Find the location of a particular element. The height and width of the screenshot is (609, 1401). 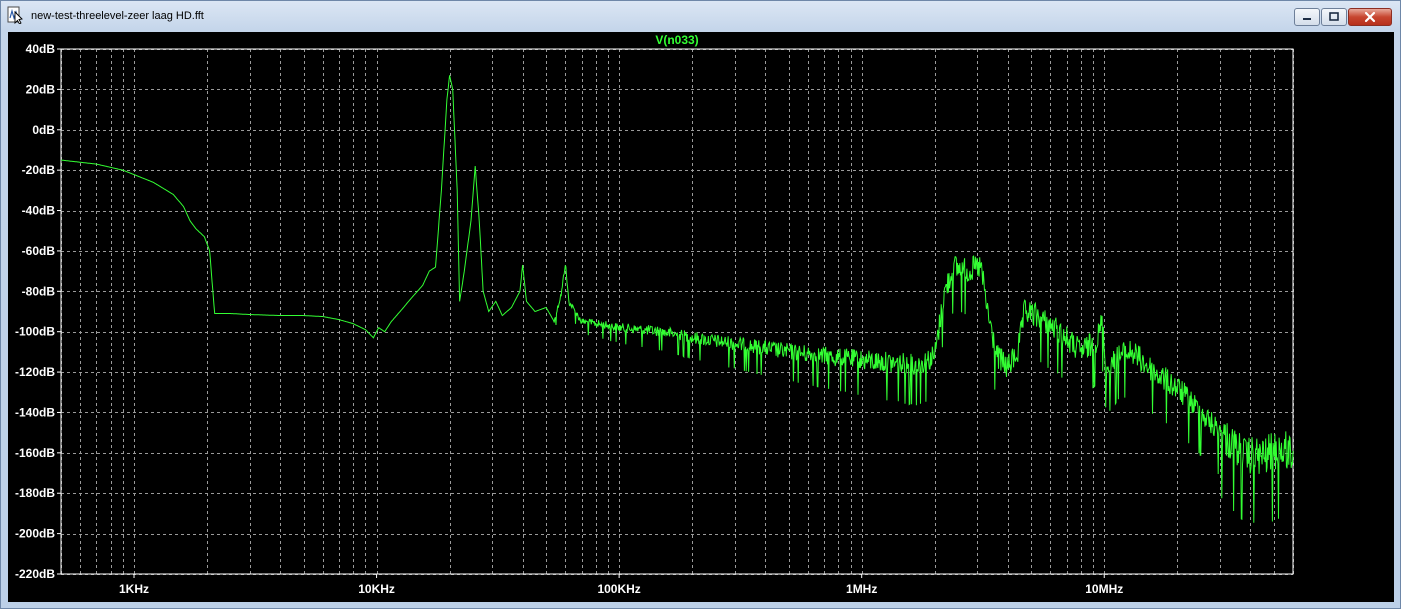

y-tick-label: 0dB is located at coordinates (43, 130).